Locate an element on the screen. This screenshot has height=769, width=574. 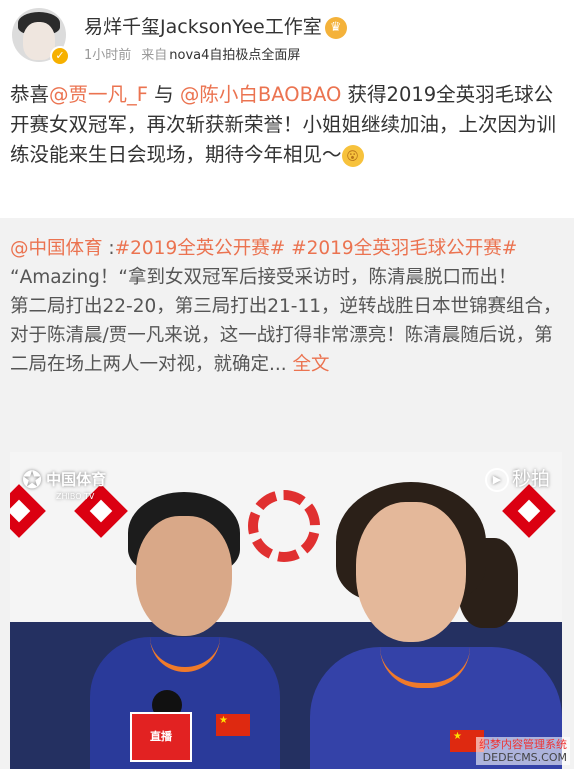
site-watermark-line2: DEDECMS.COM is located at coordinates (524, 757).